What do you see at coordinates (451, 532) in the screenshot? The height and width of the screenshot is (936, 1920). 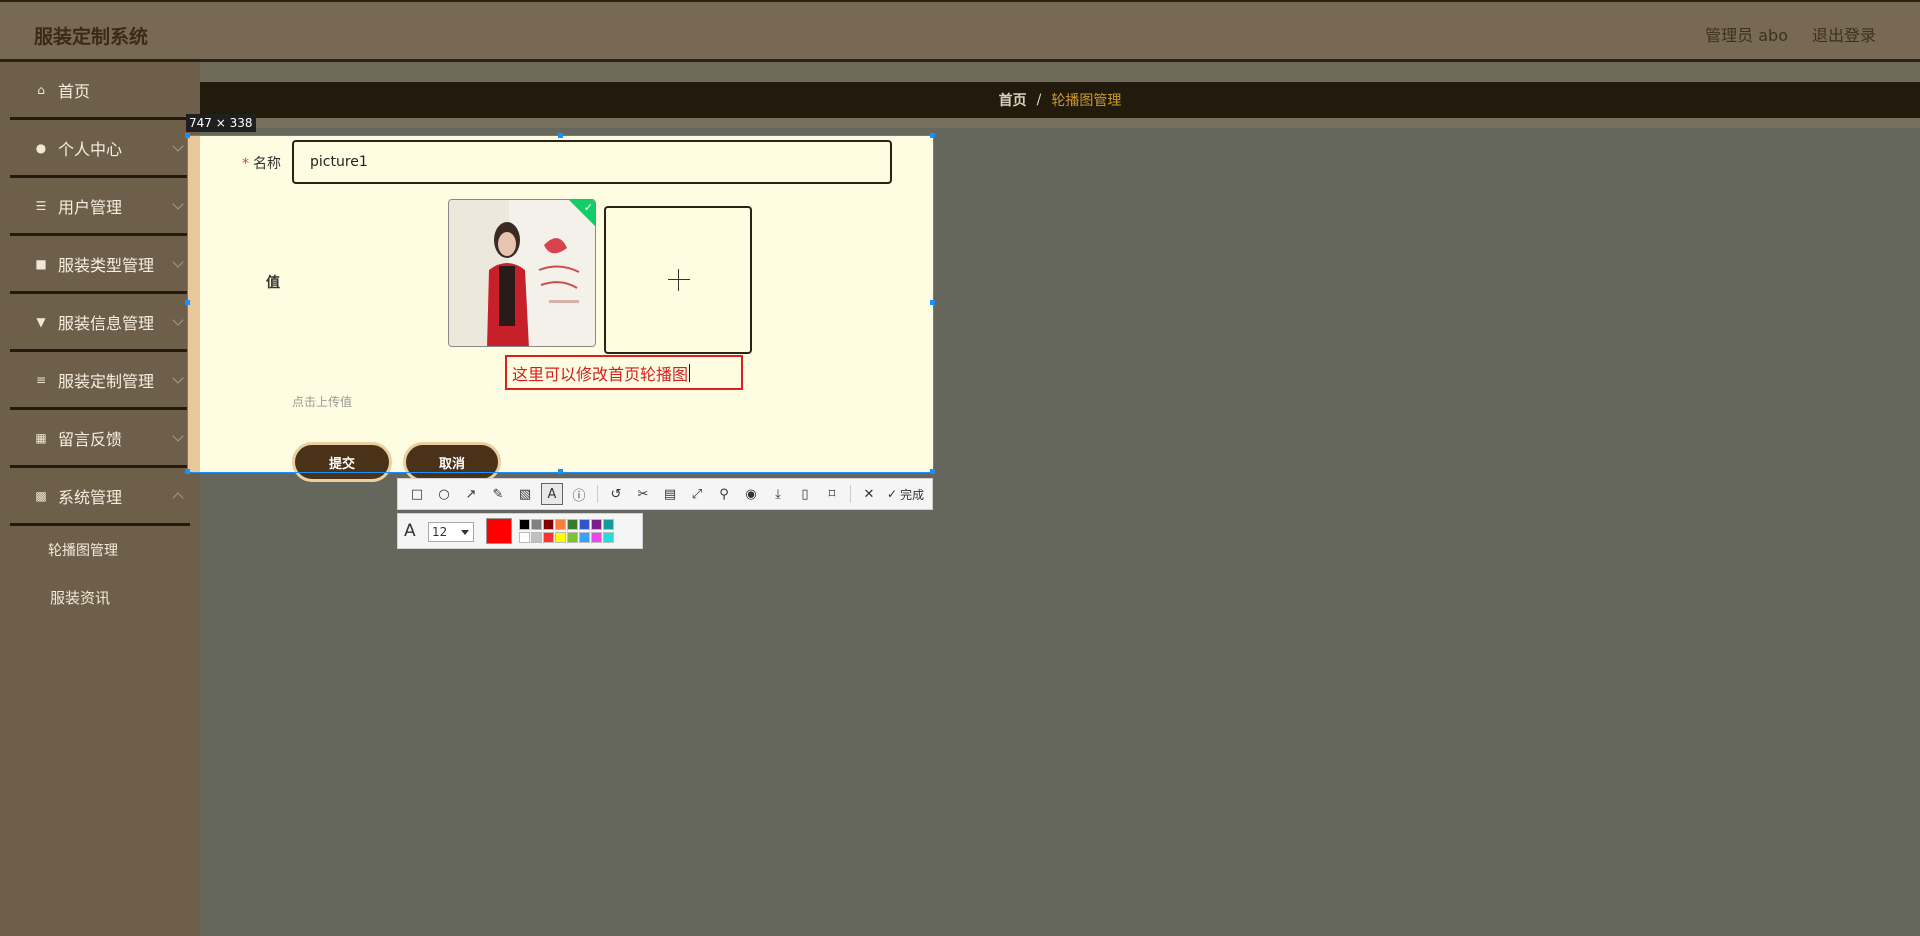 I see `font-size-select: 12` at bounding box center [451, 532].